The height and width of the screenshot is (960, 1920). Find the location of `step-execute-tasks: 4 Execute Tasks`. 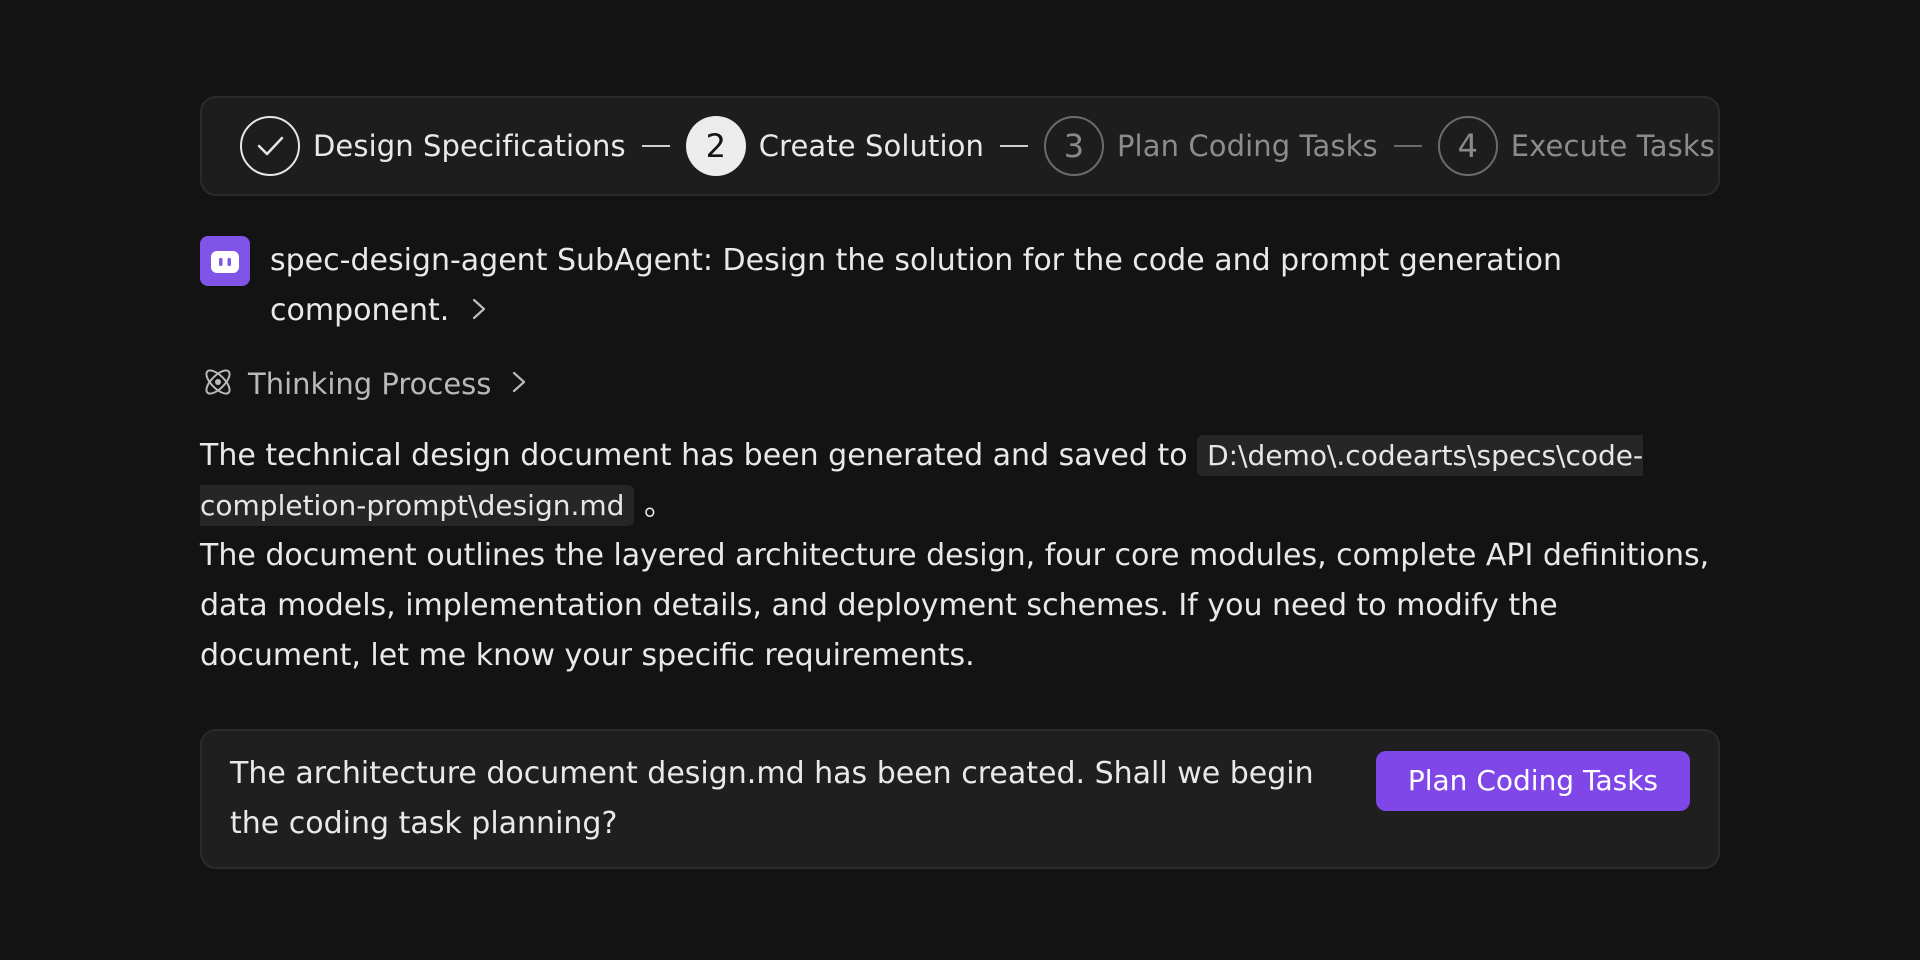

step-execute-tasks: 4 Execute Tasks is located at coordinates (1576, 146).